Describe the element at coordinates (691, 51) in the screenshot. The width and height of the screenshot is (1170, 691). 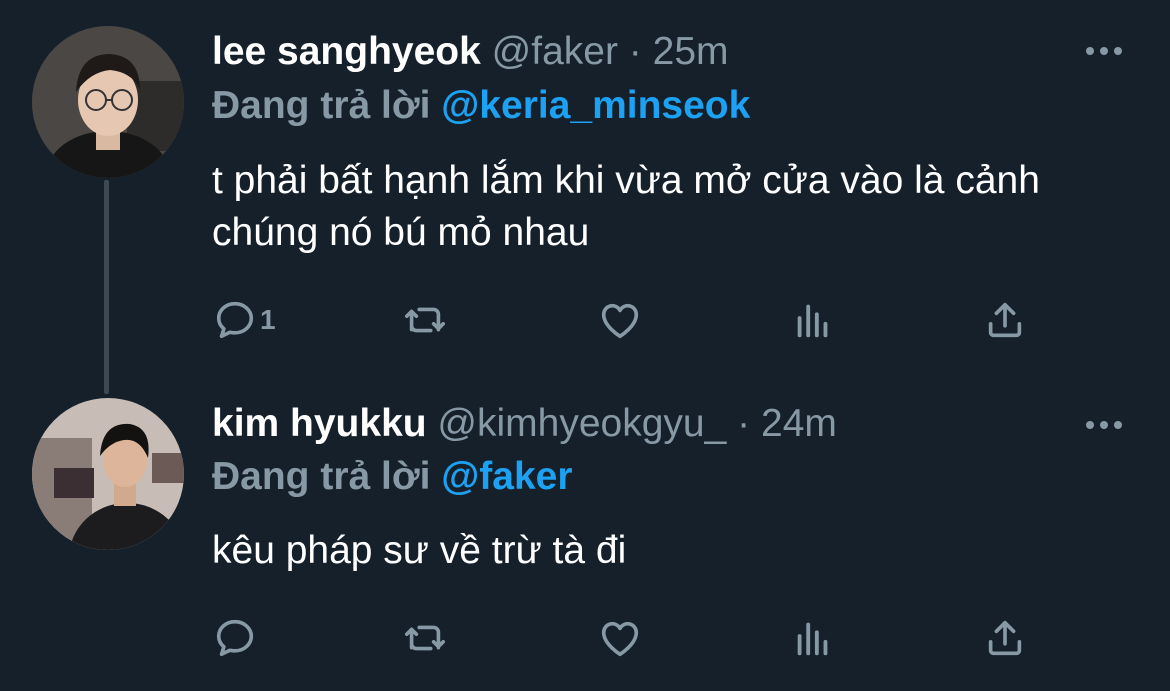
I see `timestamp: 25m` at that location.